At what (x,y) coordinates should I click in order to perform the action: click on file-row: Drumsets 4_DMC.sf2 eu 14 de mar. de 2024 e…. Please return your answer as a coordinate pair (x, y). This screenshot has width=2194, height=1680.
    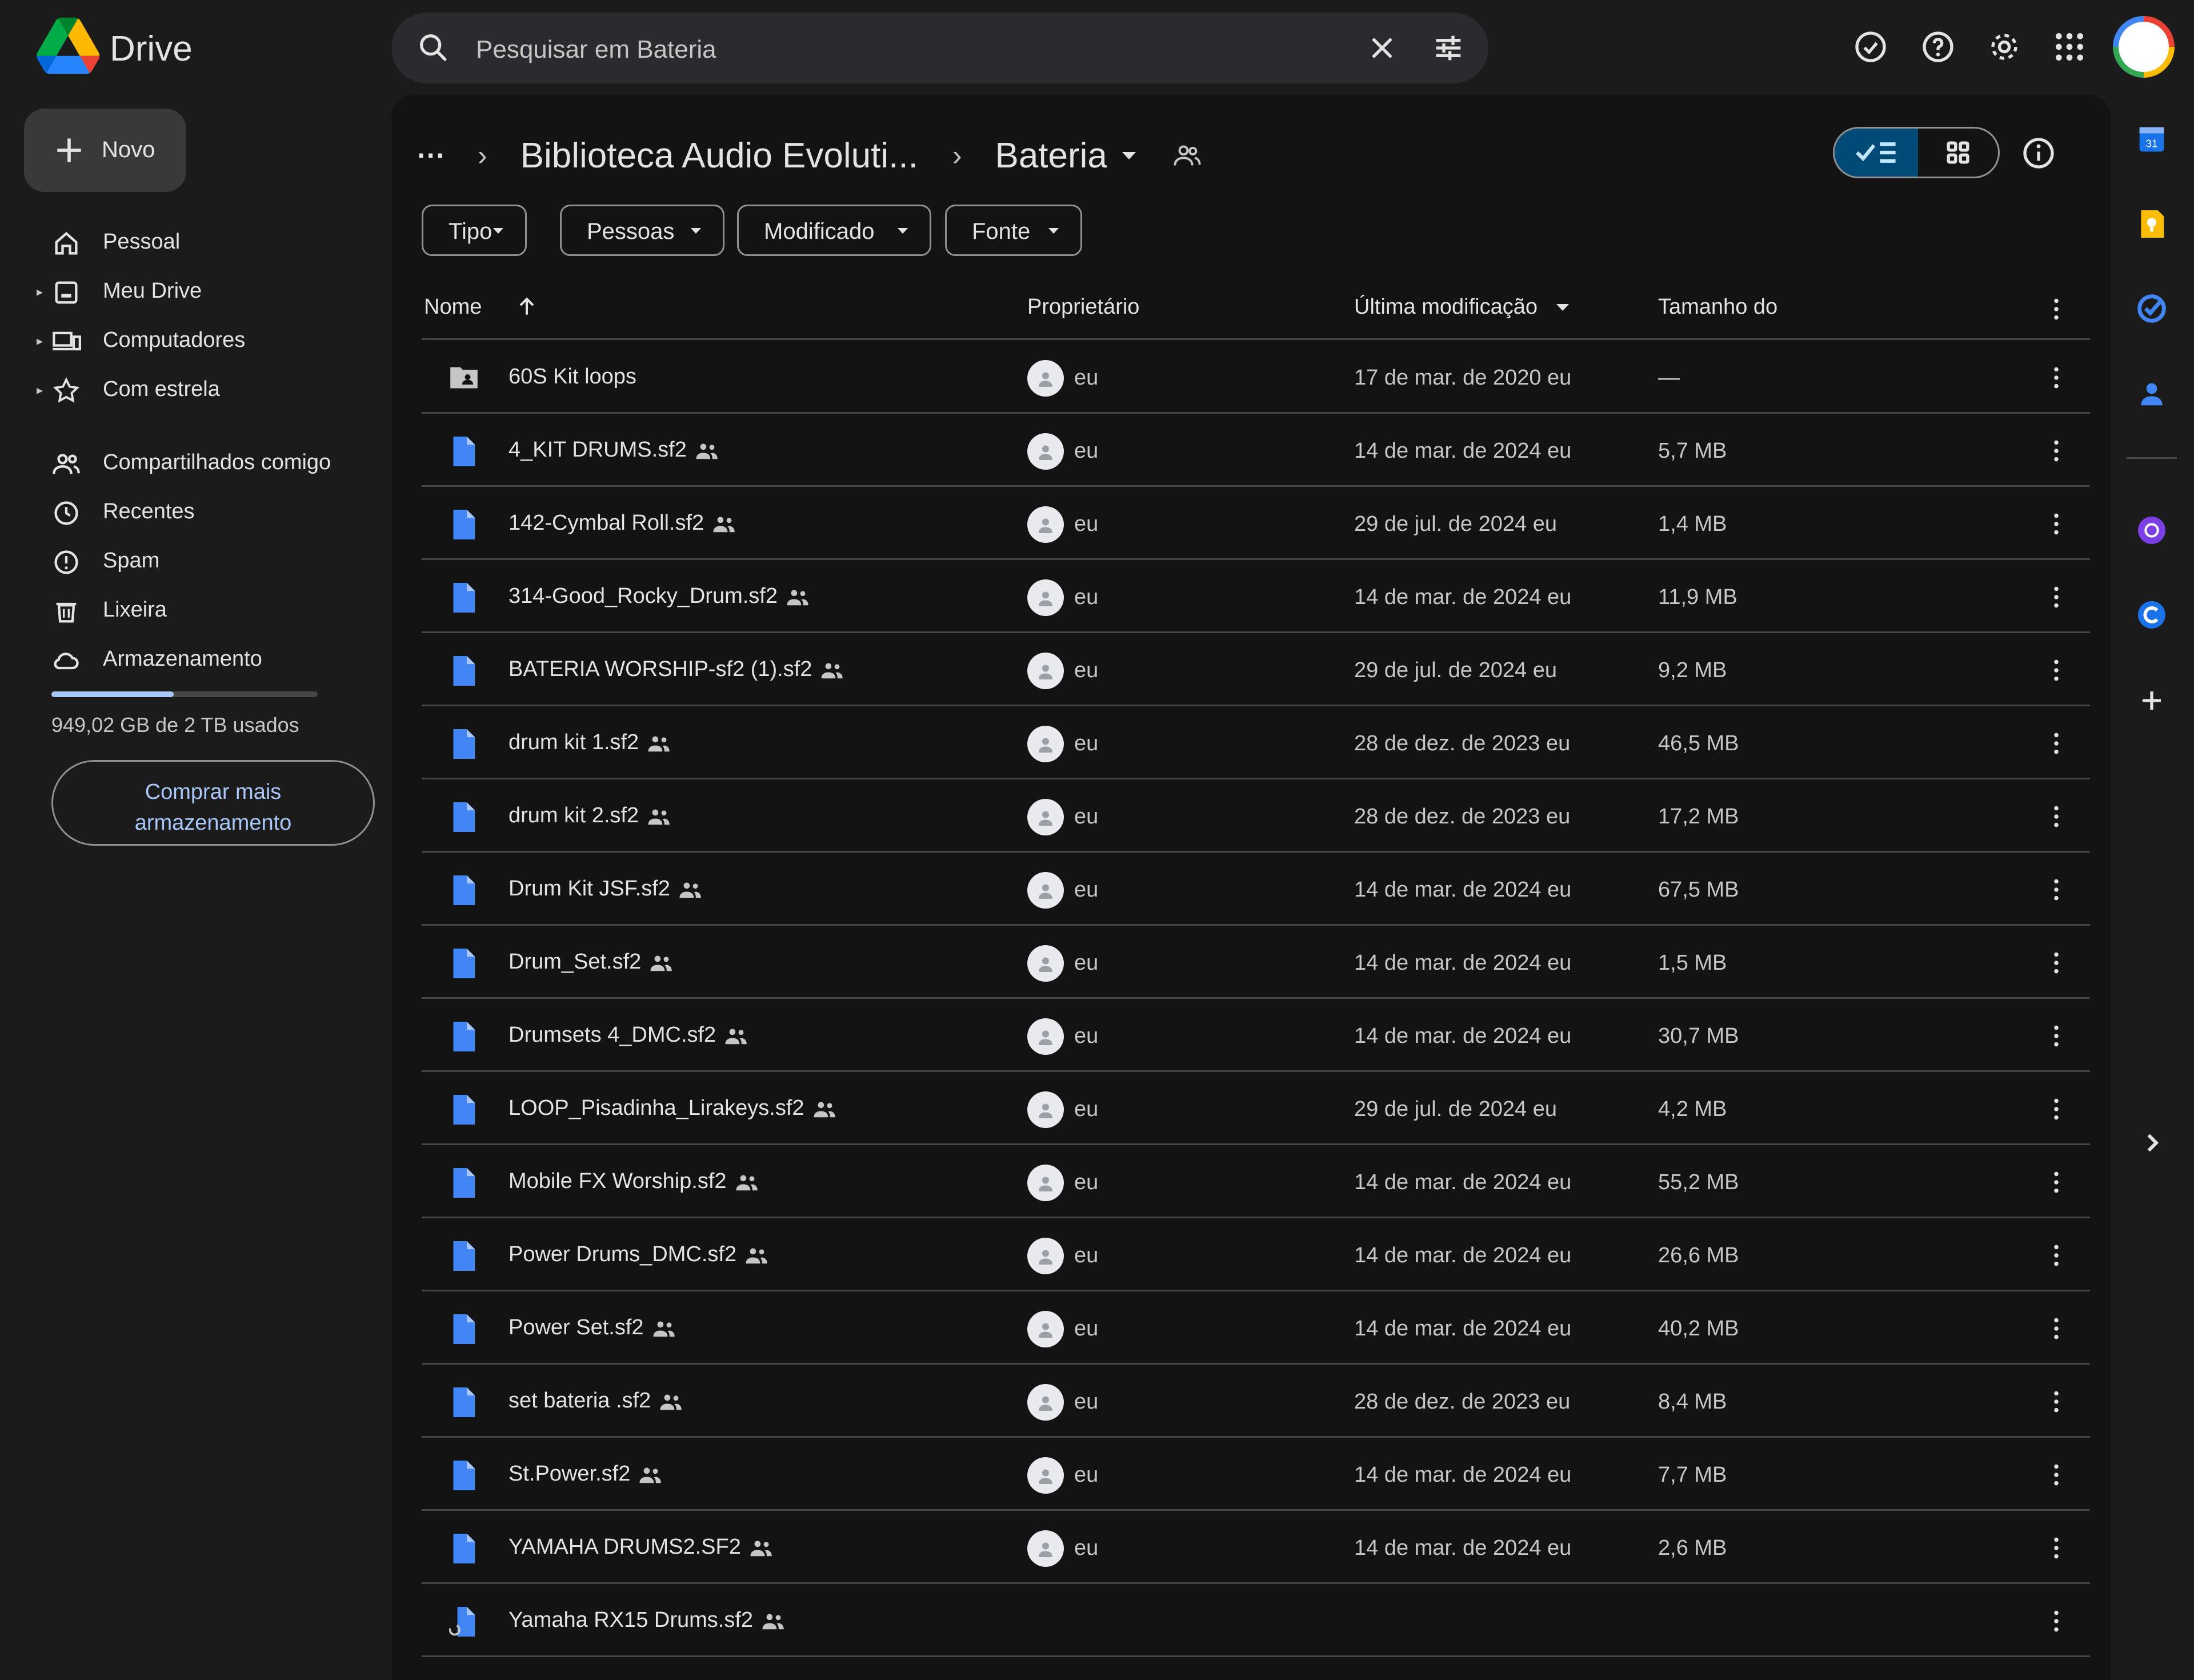
    Looking at the image, I should click on (1256, 1035).